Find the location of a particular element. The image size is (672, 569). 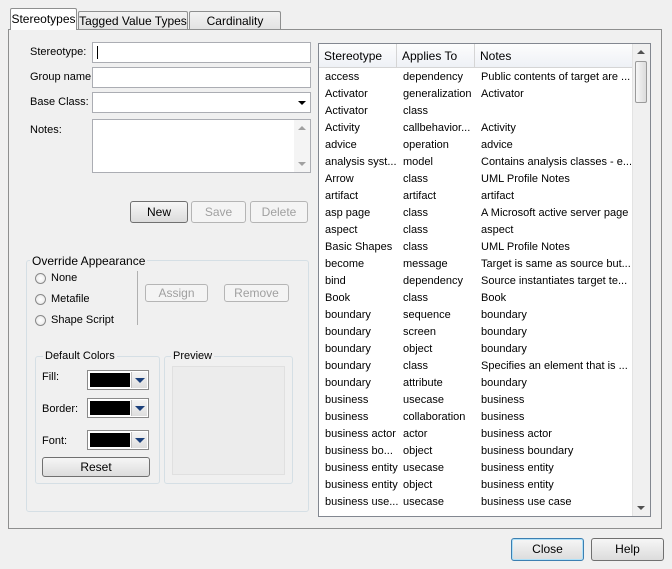

table-row: Activity callbehavior... Activity is located at coordinates (476, 128).